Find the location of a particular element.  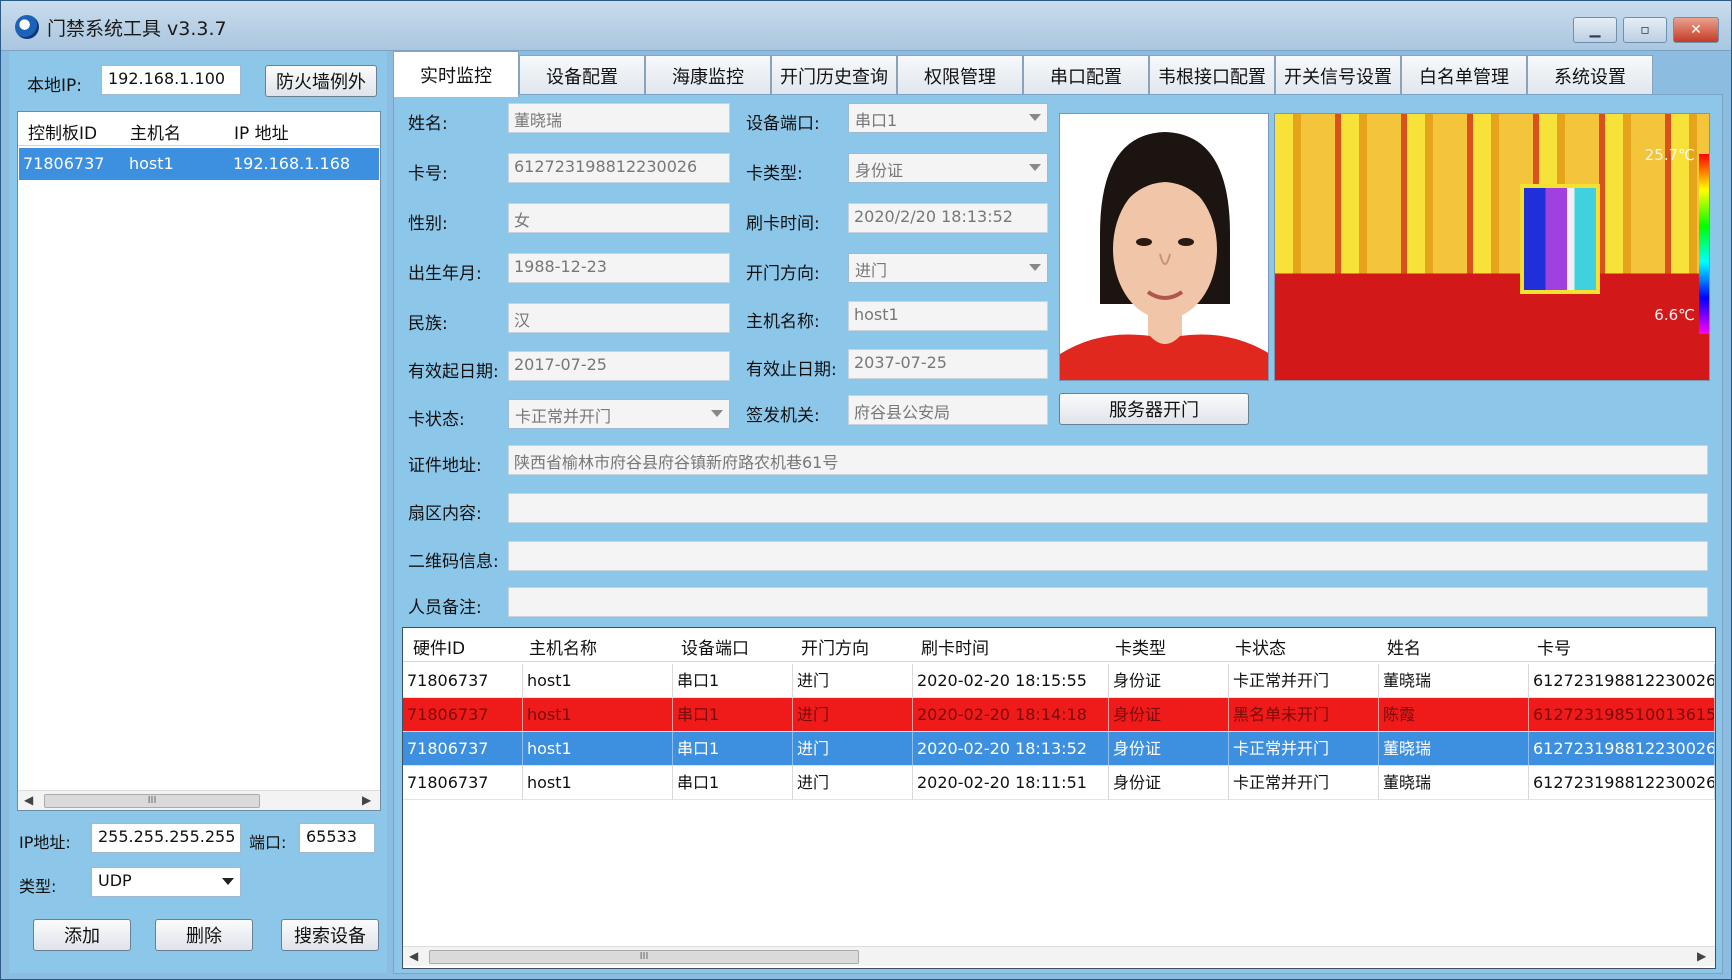

tab-serial-config: 串口配置 is located at coordinates (1086, 75).